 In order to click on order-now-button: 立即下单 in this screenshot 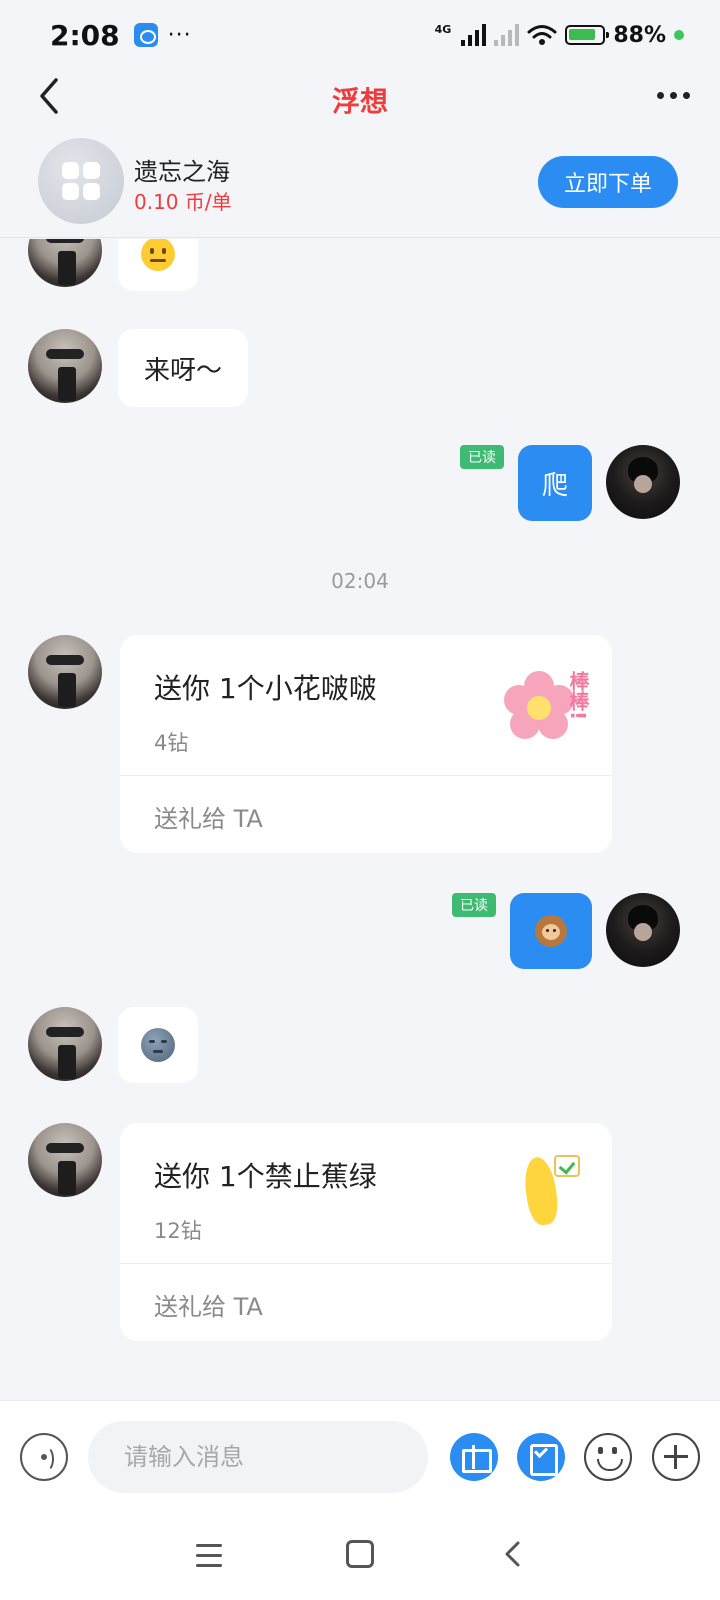, I will do `click(608, 182)`.